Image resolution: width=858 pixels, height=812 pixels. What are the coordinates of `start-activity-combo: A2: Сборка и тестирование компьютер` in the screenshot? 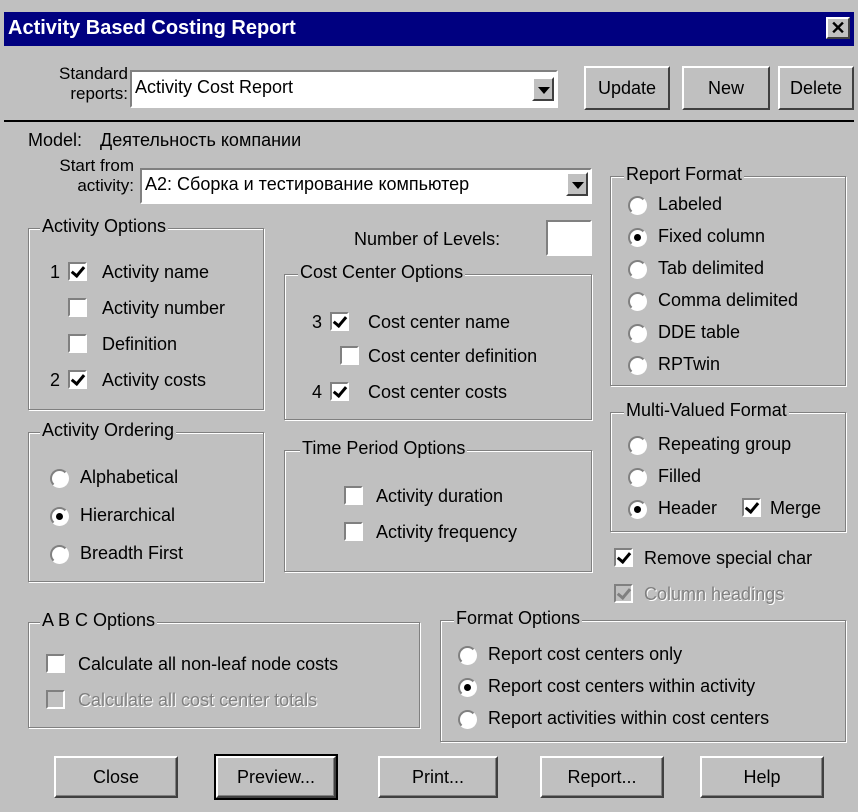 It's located at (366, 186).